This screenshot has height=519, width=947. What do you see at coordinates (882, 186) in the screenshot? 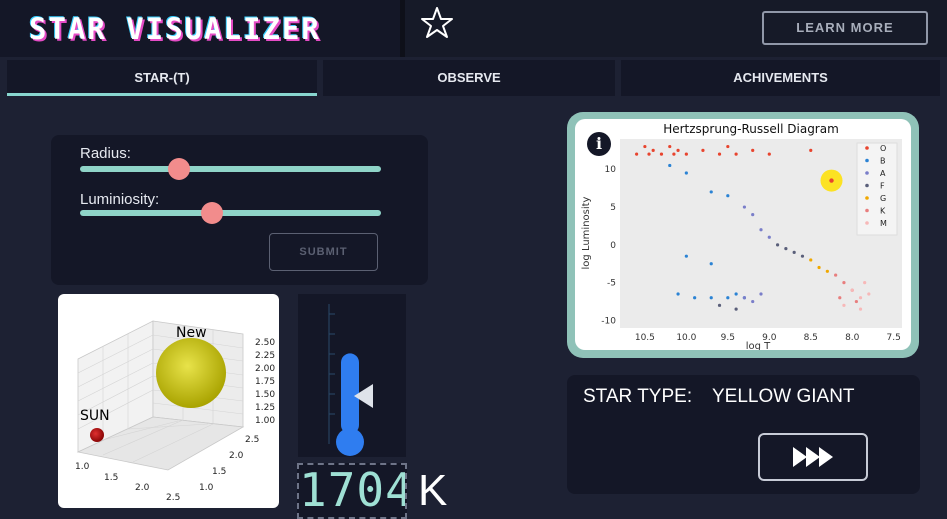
I see `legend-label: F` at bounding box center [882, 186].